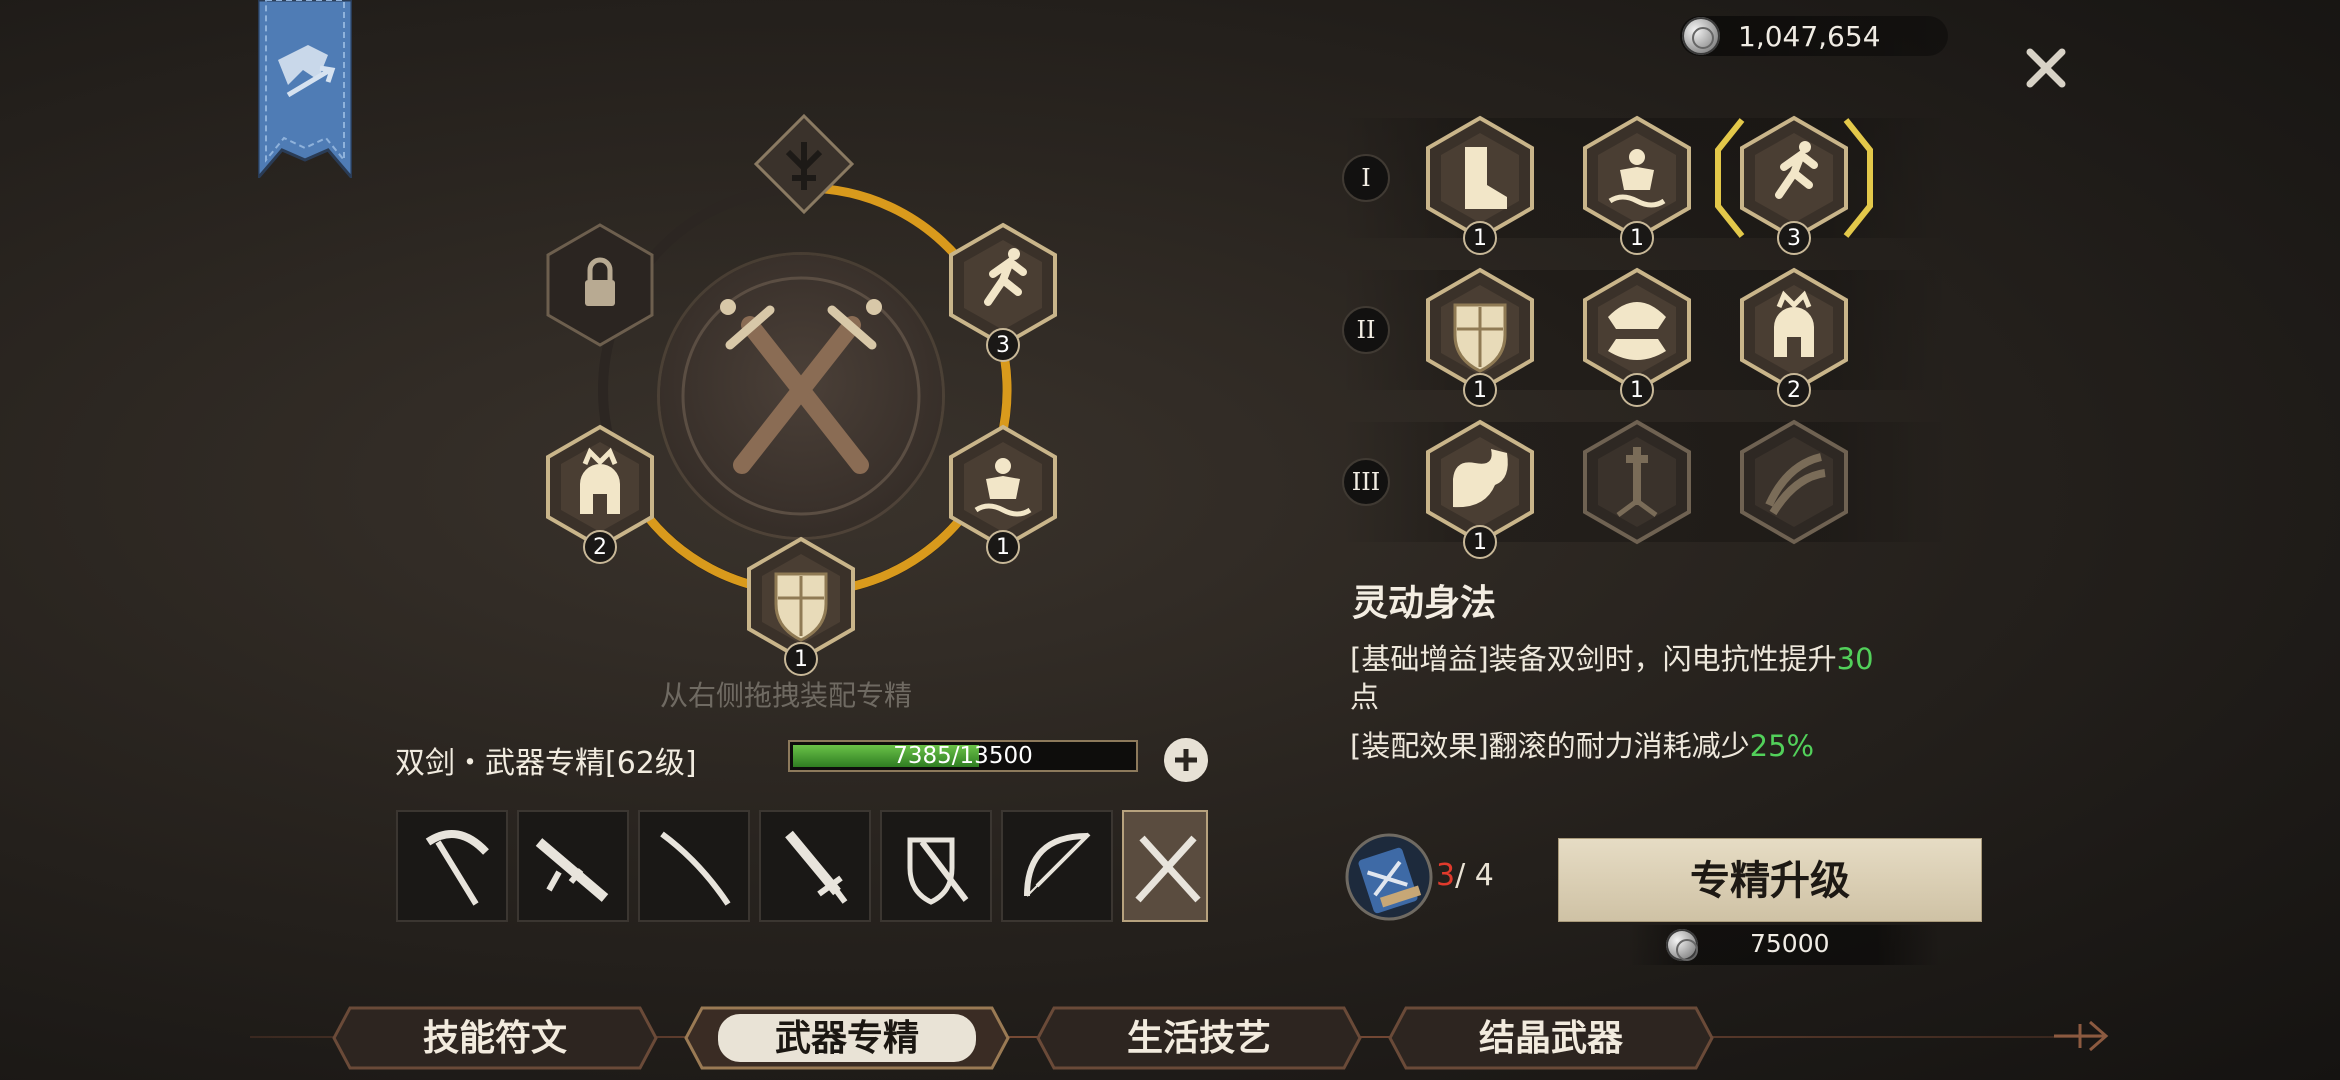 The height and width of the screenshot is (1080, 2340). I want to click on rifle-icon, so click(572, 870).